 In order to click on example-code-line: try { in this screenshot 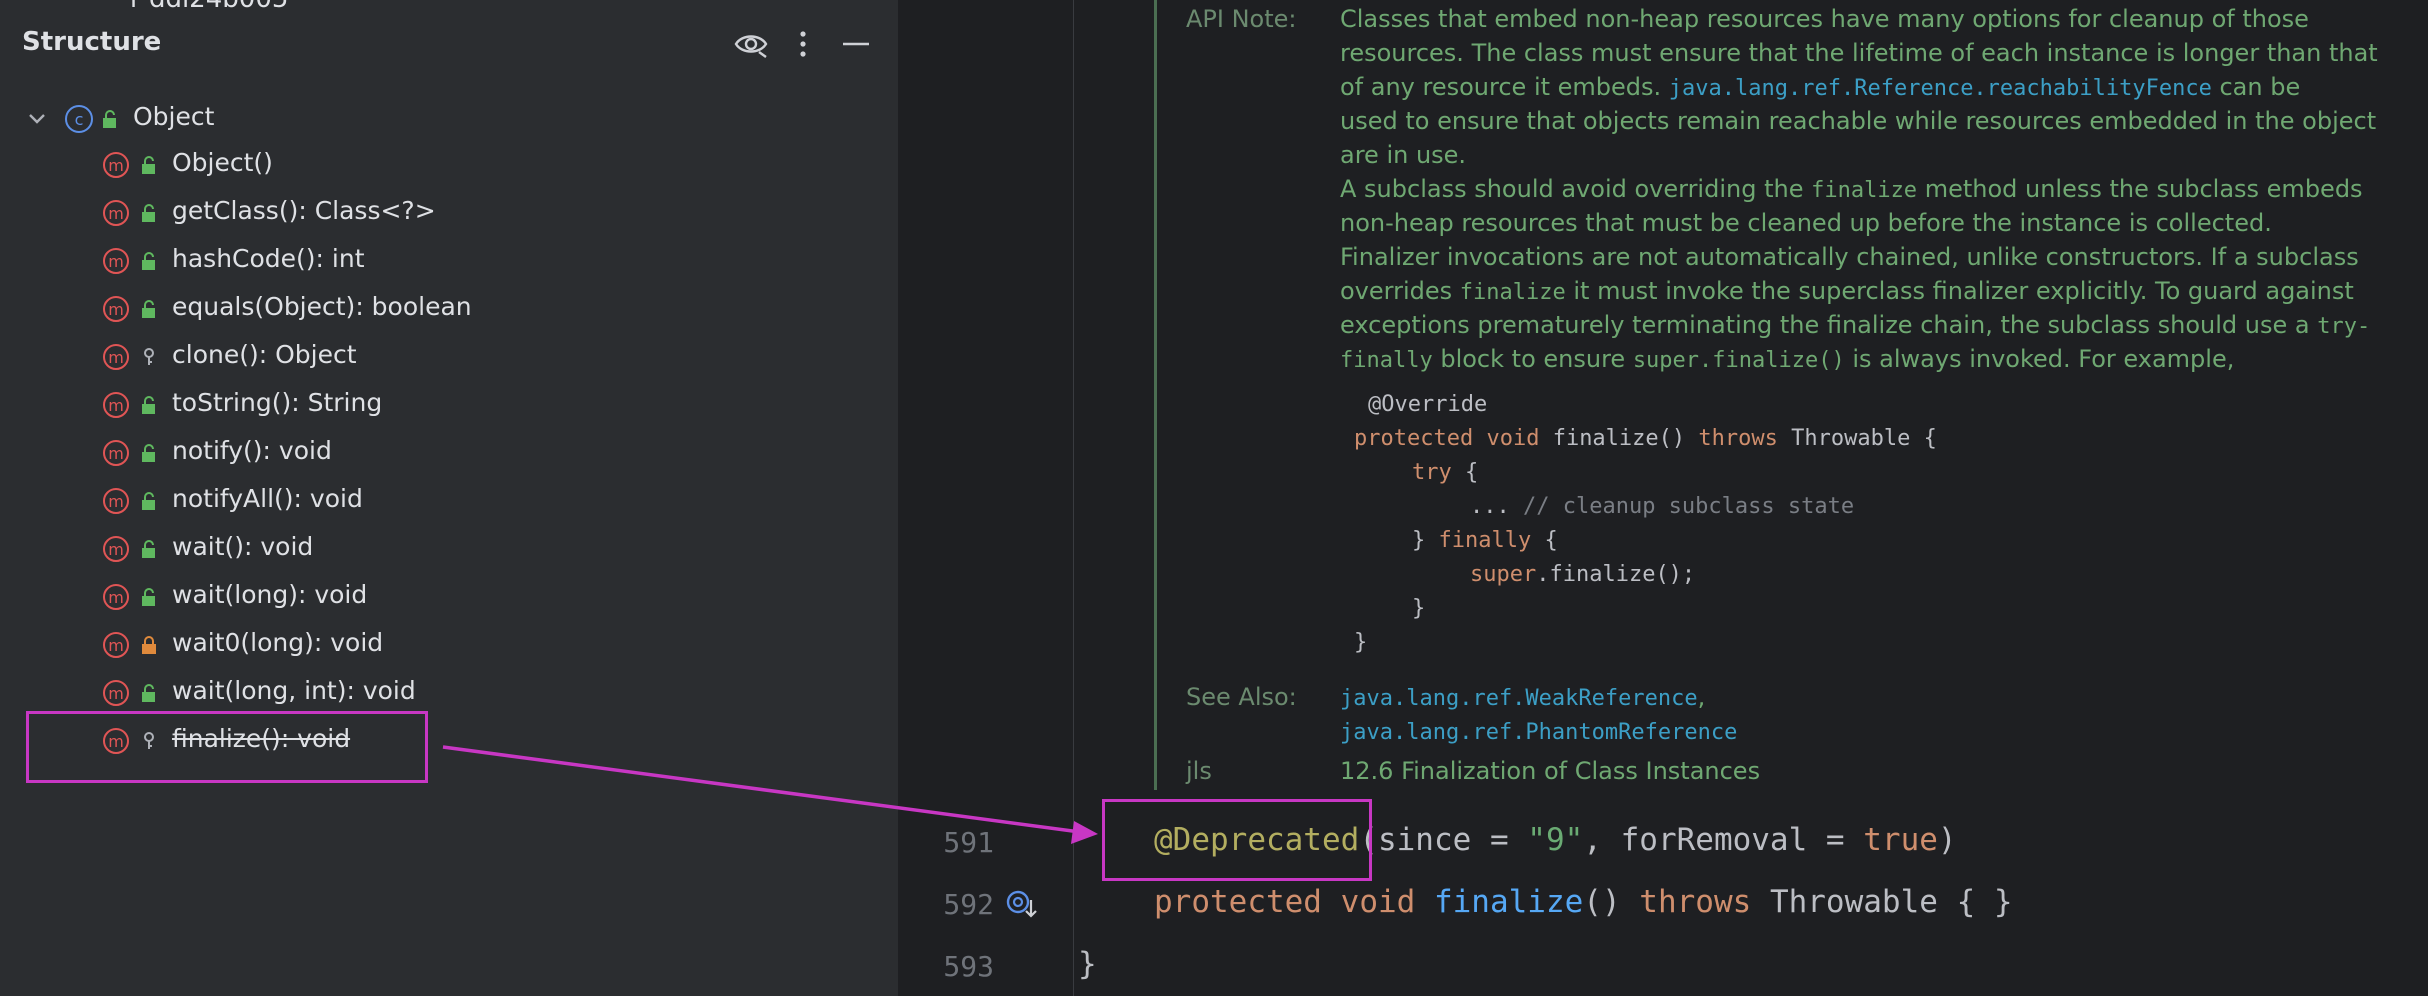, I will do `click(1445, 472)`.